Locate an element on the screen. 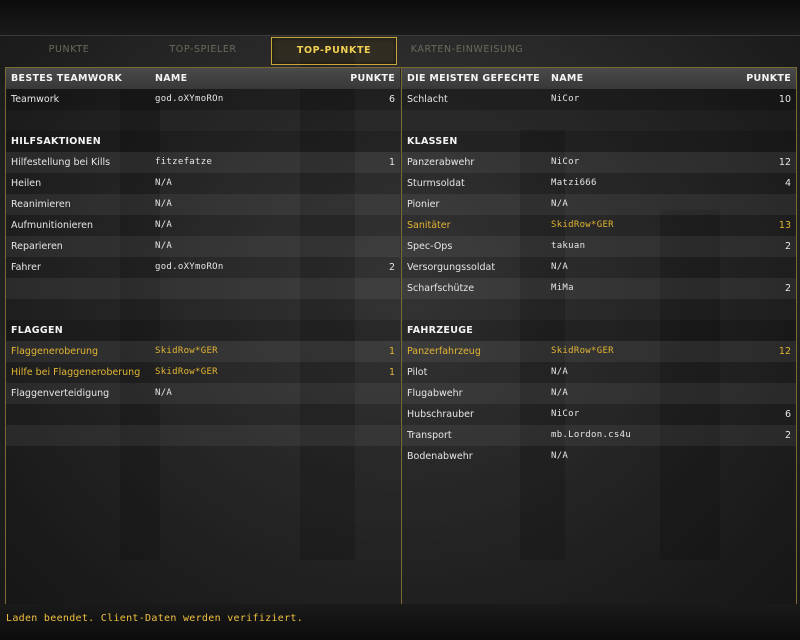  row-player: fitzefatze is located at coordinates (184, 162).